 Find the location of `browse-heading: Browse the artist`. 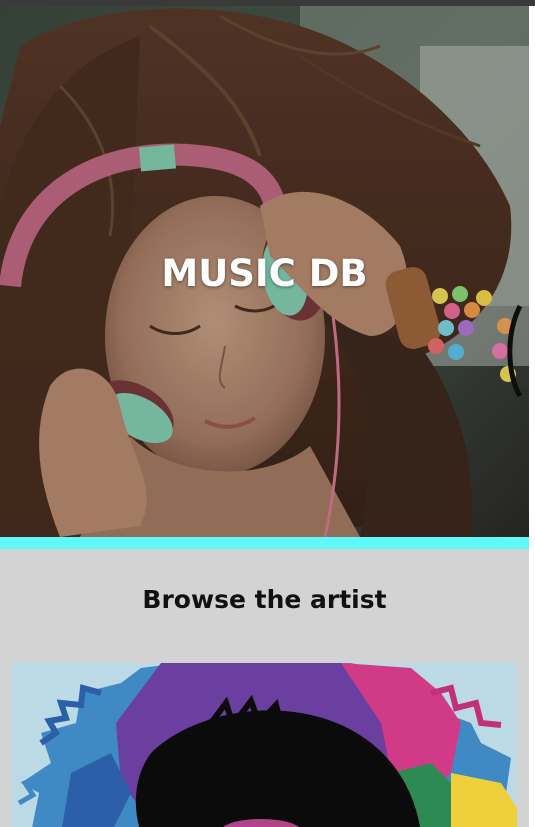

browse-heading: Browse the artist is located at coordinates (264, 599).